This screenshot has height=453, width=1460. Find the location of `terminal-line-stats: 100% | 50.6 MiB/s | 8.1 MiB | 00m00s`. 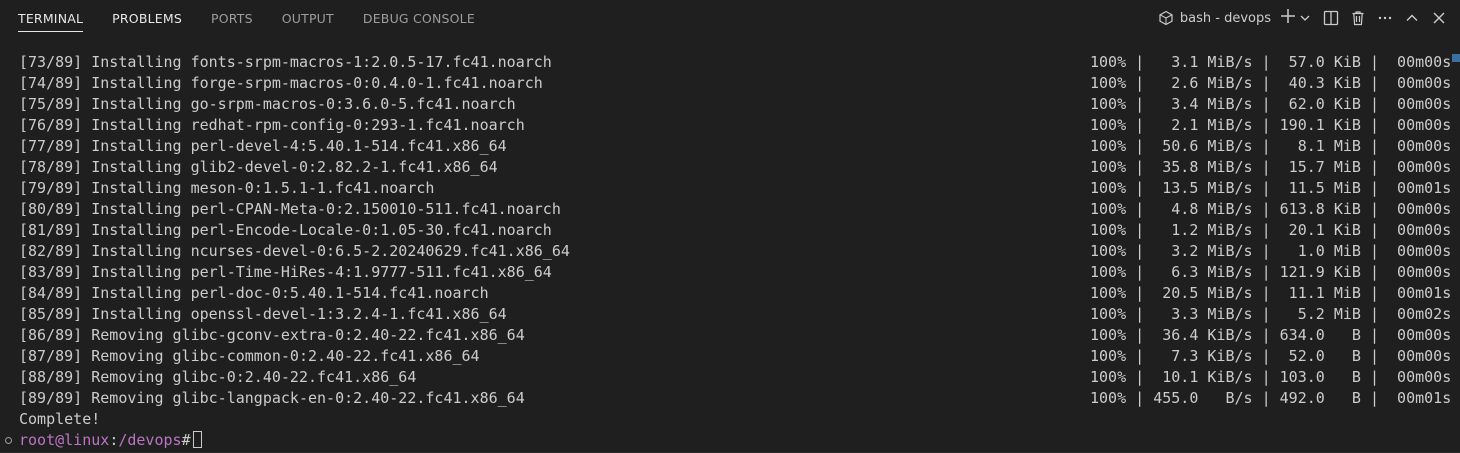

terminal-line-stats: 100% | 50.6 MiB/s | 8.1 MiB | 00m00s is located at coordinates (1271, 146).